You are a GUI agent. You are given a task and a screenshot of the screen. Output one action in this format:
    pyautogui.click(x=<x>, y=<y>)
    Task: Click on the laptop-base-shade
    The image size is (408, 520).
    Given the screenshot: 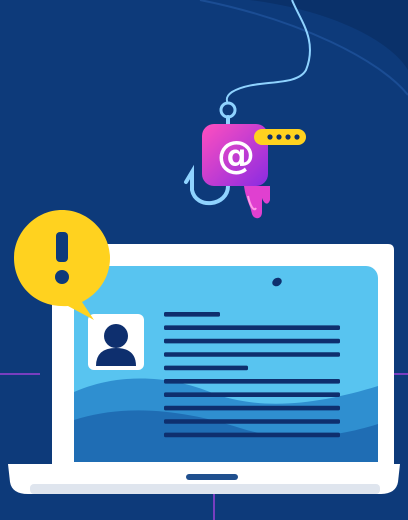 What is the action you would take?
    pyautogui.click(x=205, y=489)
    